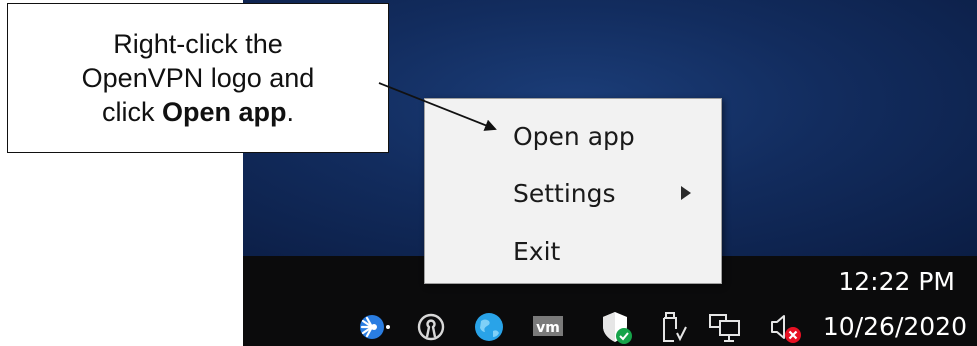 Image resolution: width=977 pixels, height=346 pixels. What do you see at coordinates (489, 327) in the screenshot?
I see `globe-icon` at bounding box center [489, 327].